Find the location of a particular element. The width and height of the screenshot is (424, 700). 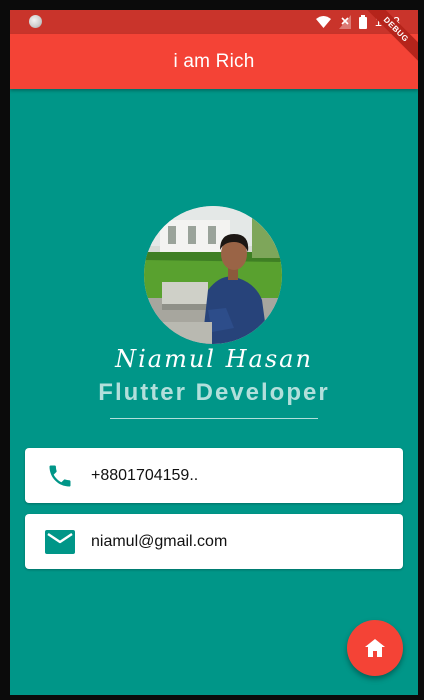

profile-name: Niamul Hasan is located at coordinates (214, 359).